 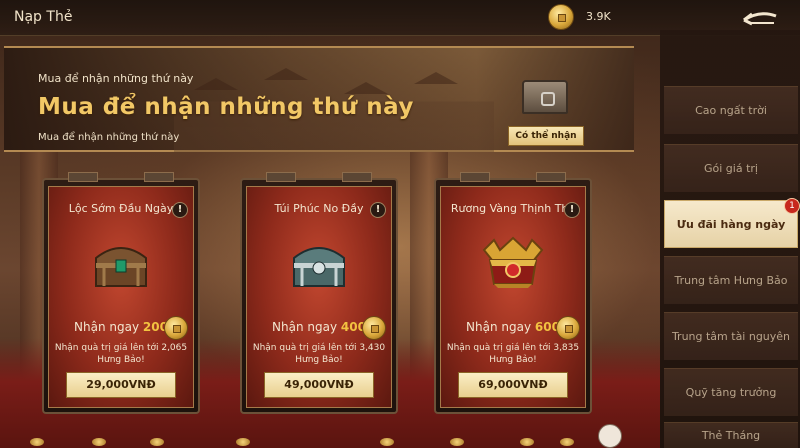 What do you see at coordinates (319, 267) in the screenshot?
I see `silver-chest-icon` at bounding box center [319, 267].